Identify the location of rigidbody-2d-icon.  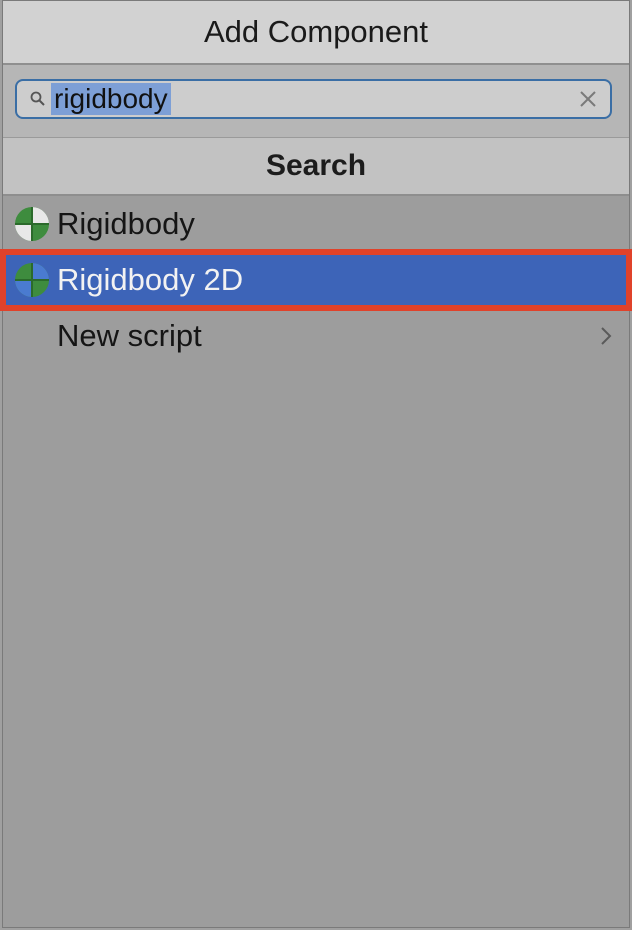
(32, 280).